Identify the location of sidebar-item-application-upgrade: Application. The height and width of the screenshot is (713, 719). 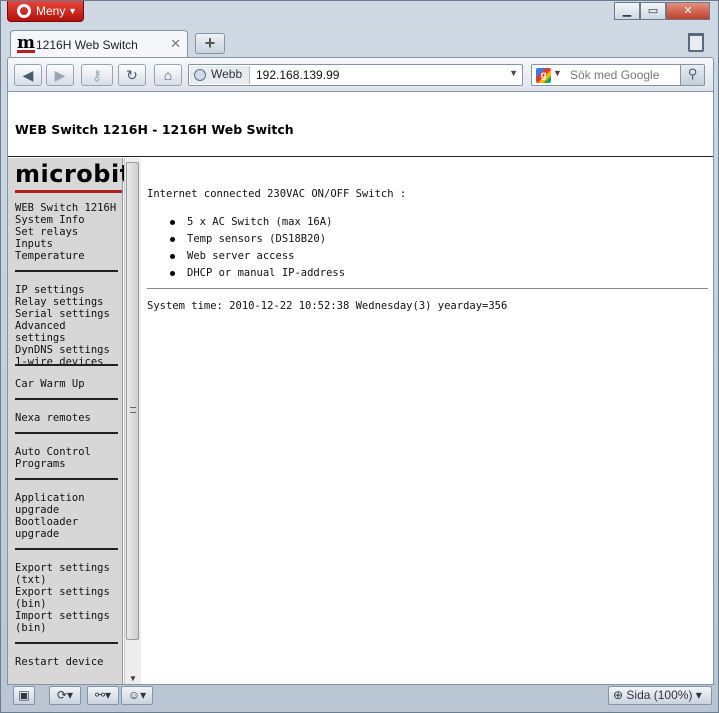
(50, 498).